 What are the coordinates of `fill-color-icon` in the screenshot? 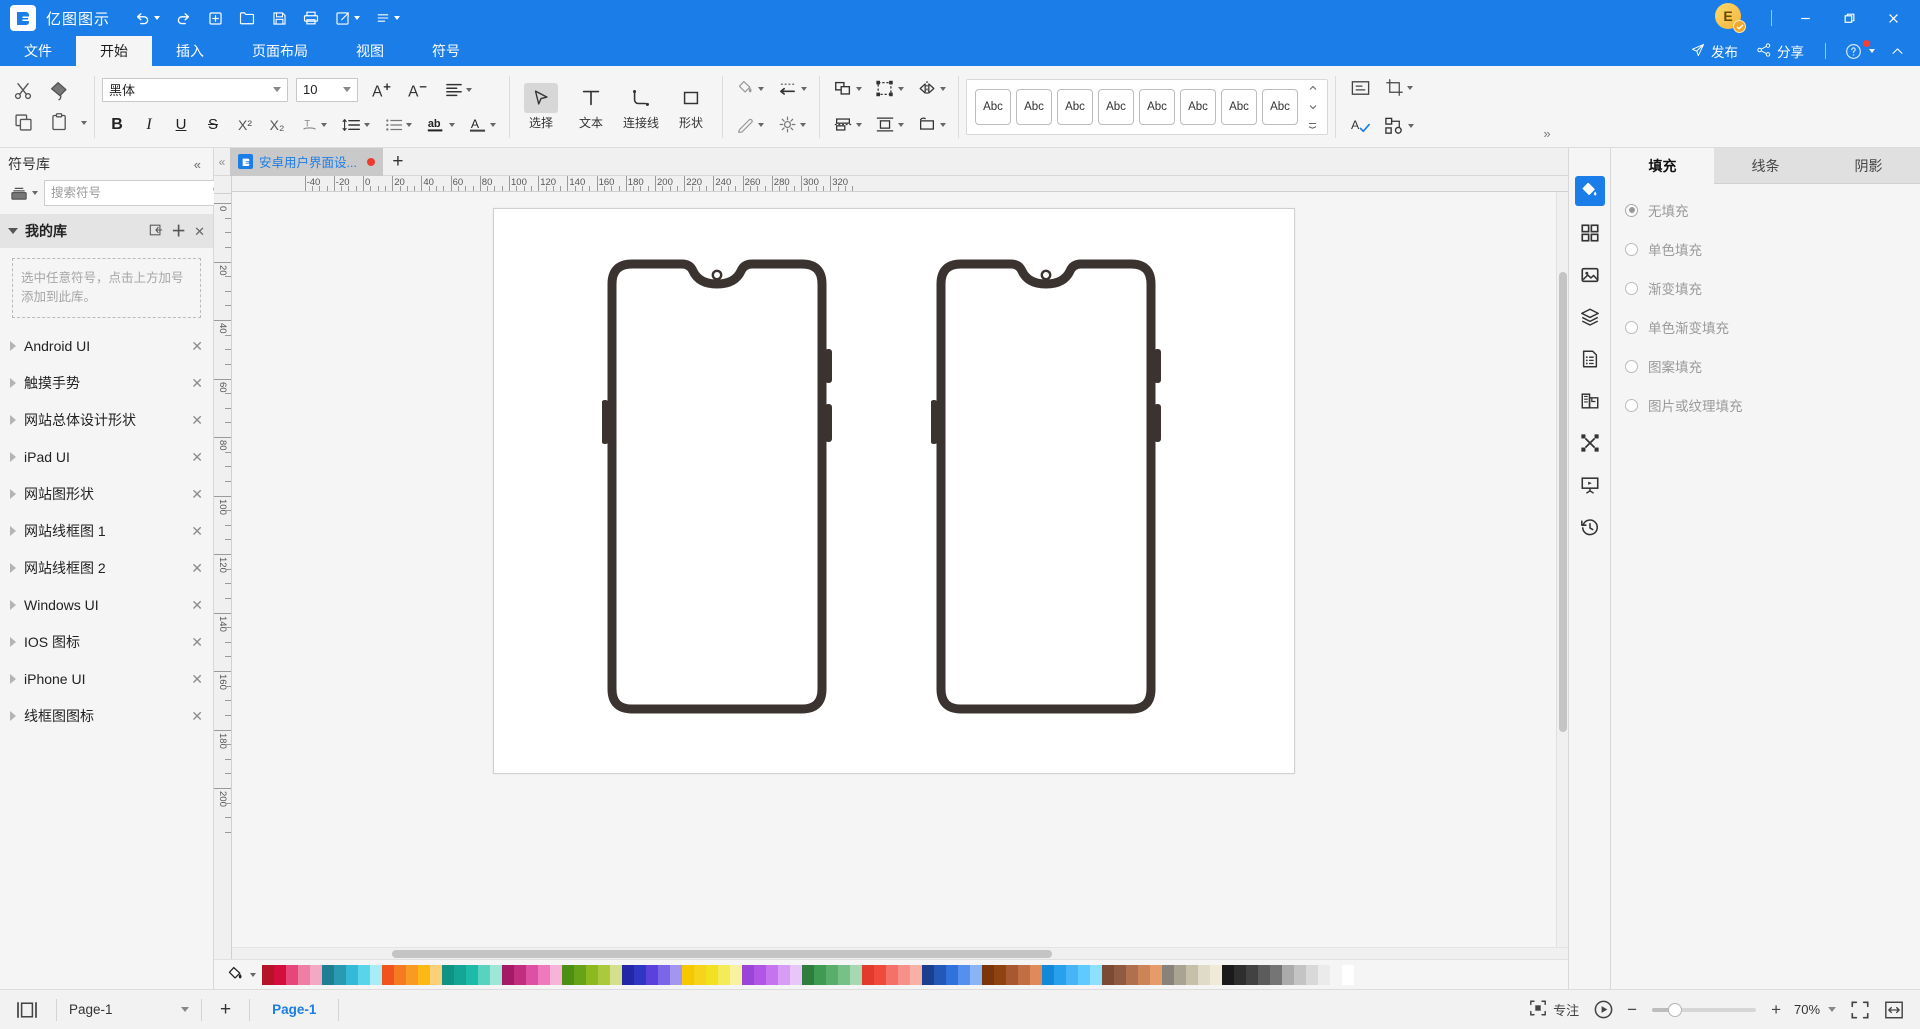 It's located at (750, 89).